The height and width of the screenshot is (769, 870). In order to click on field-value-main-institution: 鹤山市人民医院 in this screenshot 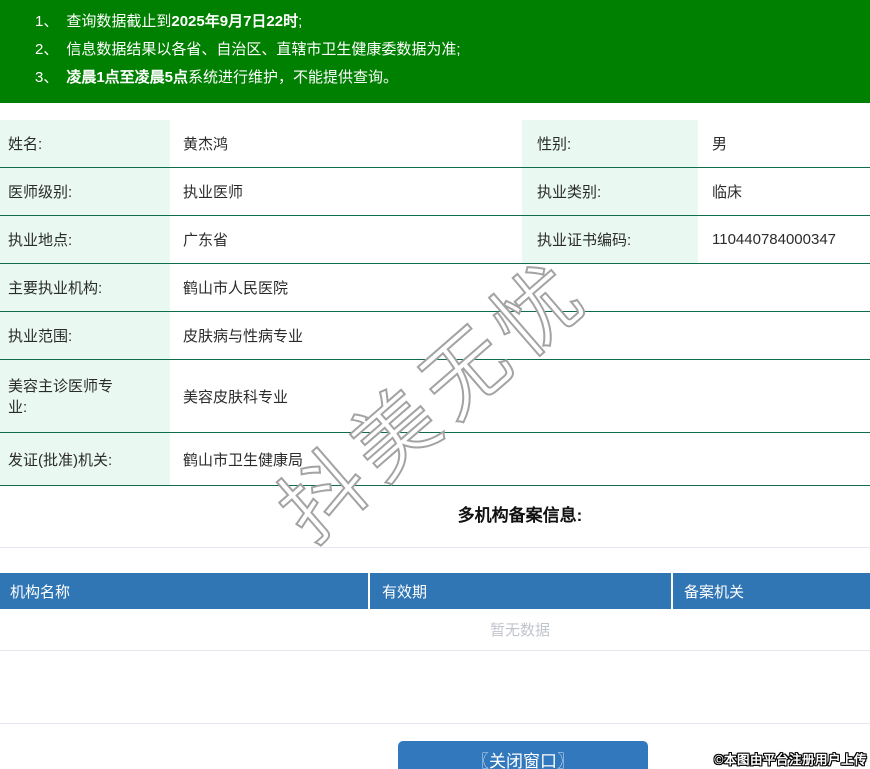, I will do `click(236, 288)`.